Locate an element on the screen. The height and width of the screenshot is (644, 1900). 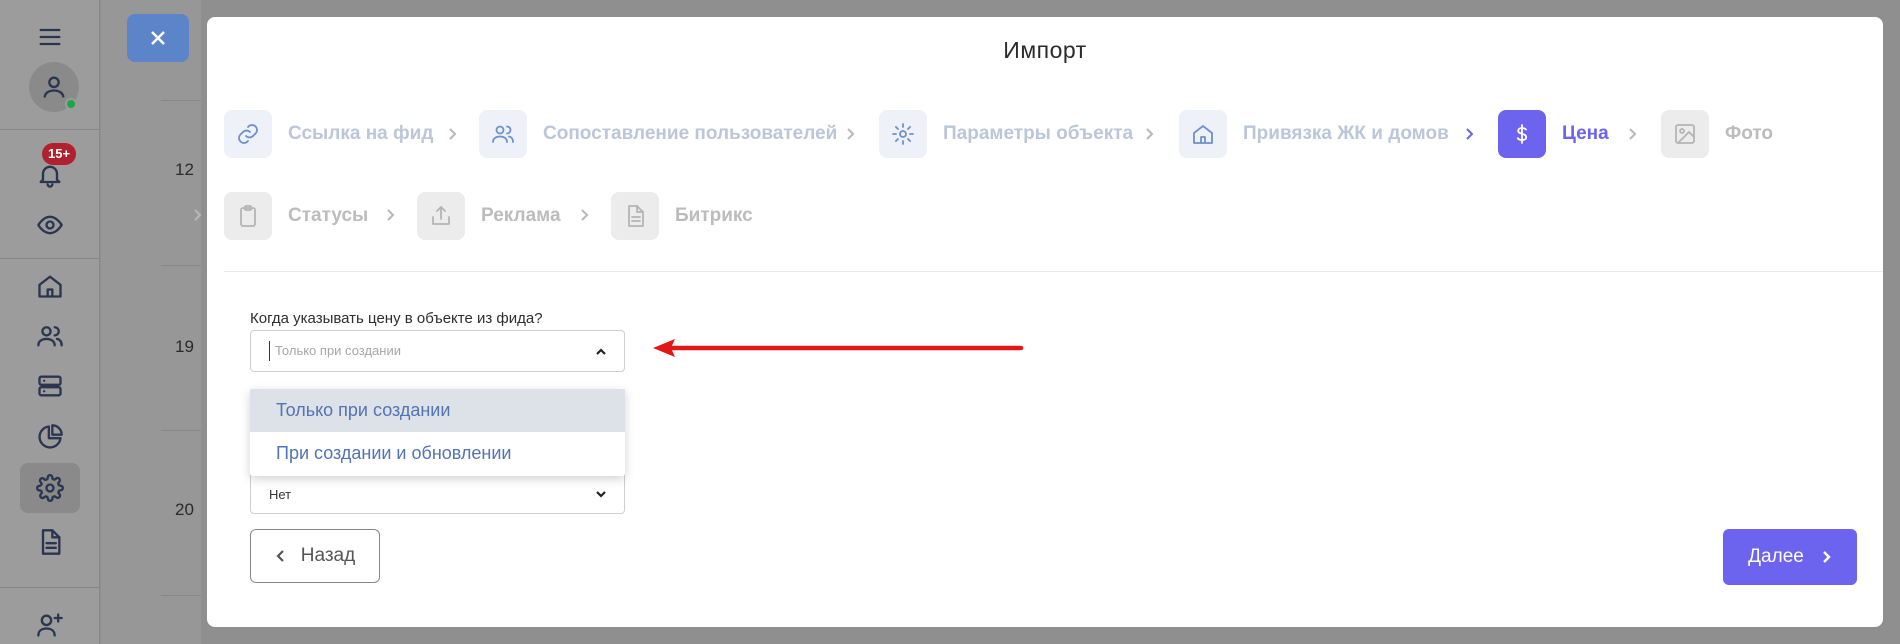
pie-chart-icon is located at coordinates (50, 437).